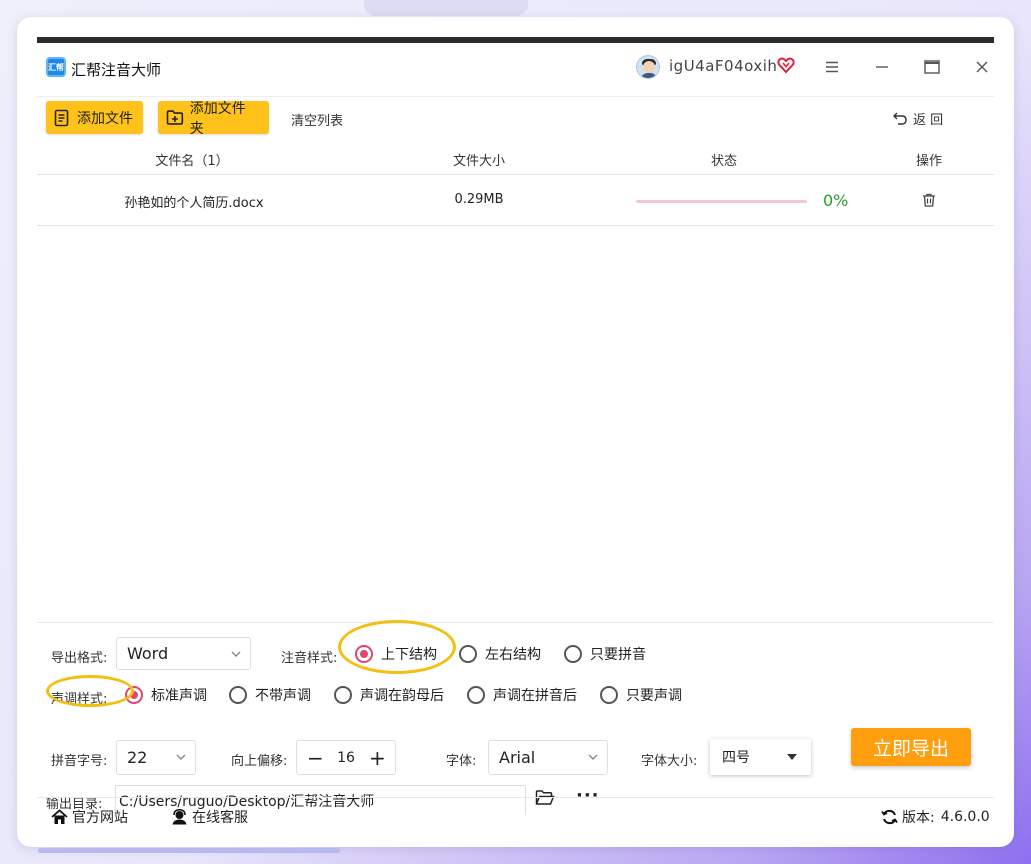 This screenshot has height=864, width=1031. Describe the element at coordinates (515, 69) in the screenshot. I see `title-bar: 汇帮 汇帮注音大师 igU4aF04oxih` at that location.